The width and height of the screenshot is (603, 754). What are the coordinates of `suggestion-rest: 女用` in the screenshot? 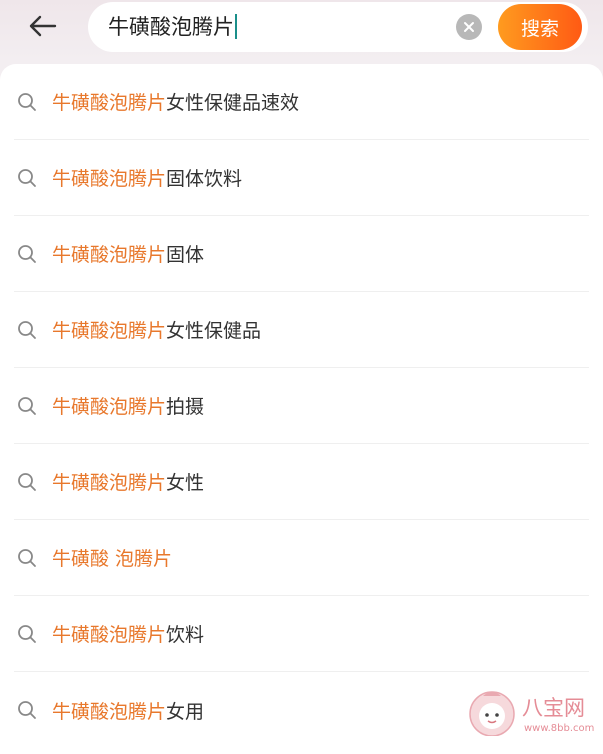 It's located at (185, 711).